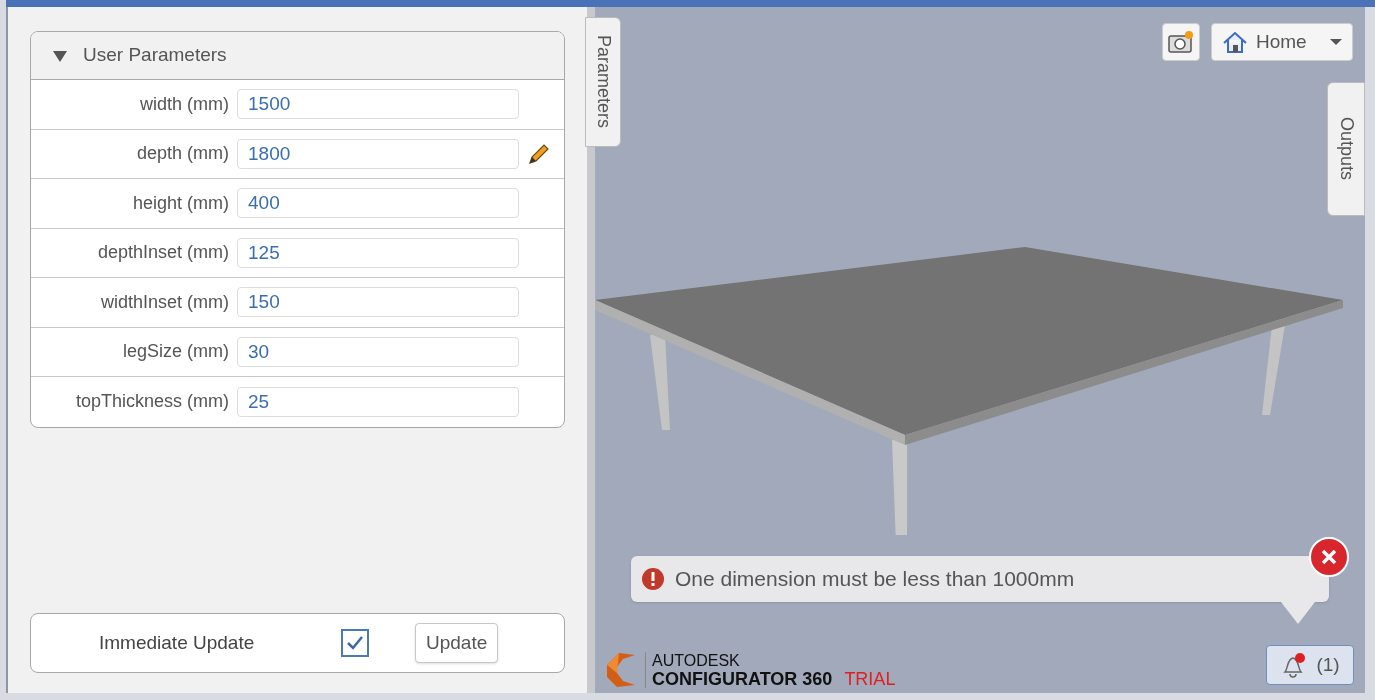  Describe the element at coordinates (184, 104) in the screenshot. I see `parameter-label: width (mm)` at that location.